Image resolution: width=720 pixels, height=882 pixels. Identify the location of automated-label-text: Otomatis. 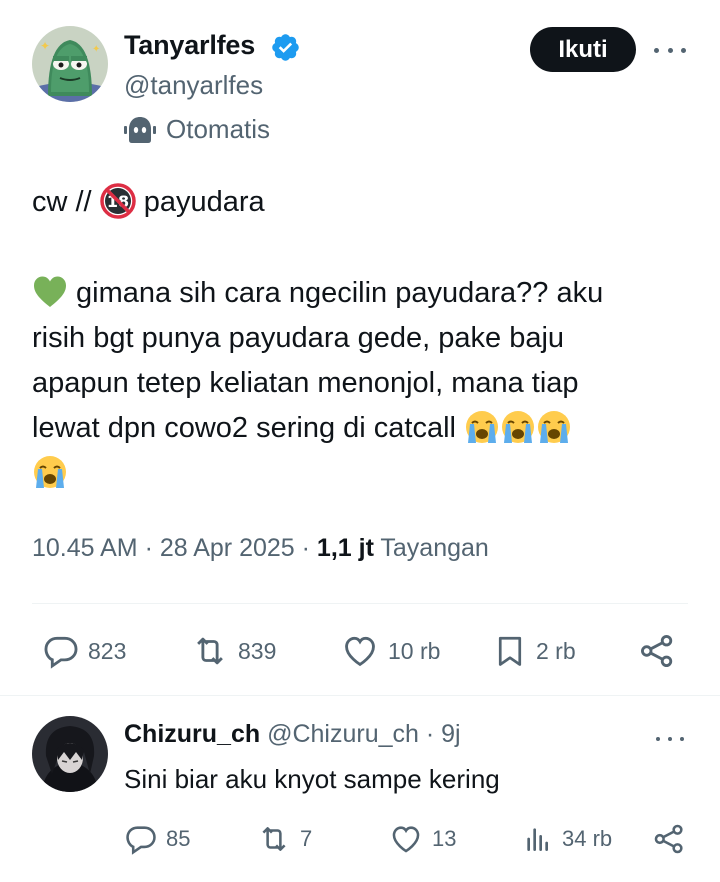
(218, 129).